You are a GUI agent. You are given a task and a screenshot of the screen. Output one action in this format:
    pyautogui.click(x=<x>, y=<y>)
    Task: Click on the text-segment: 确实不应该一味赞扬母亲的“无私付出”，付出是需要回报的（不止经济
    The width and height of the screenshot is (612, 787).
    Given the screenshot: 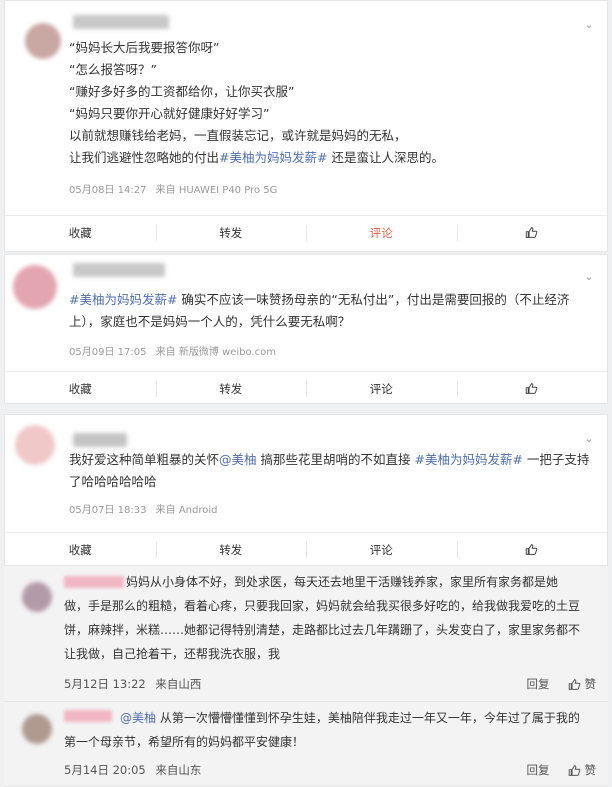 What is the action you would take?
    pyautogui.click(x=373, y=299)
    